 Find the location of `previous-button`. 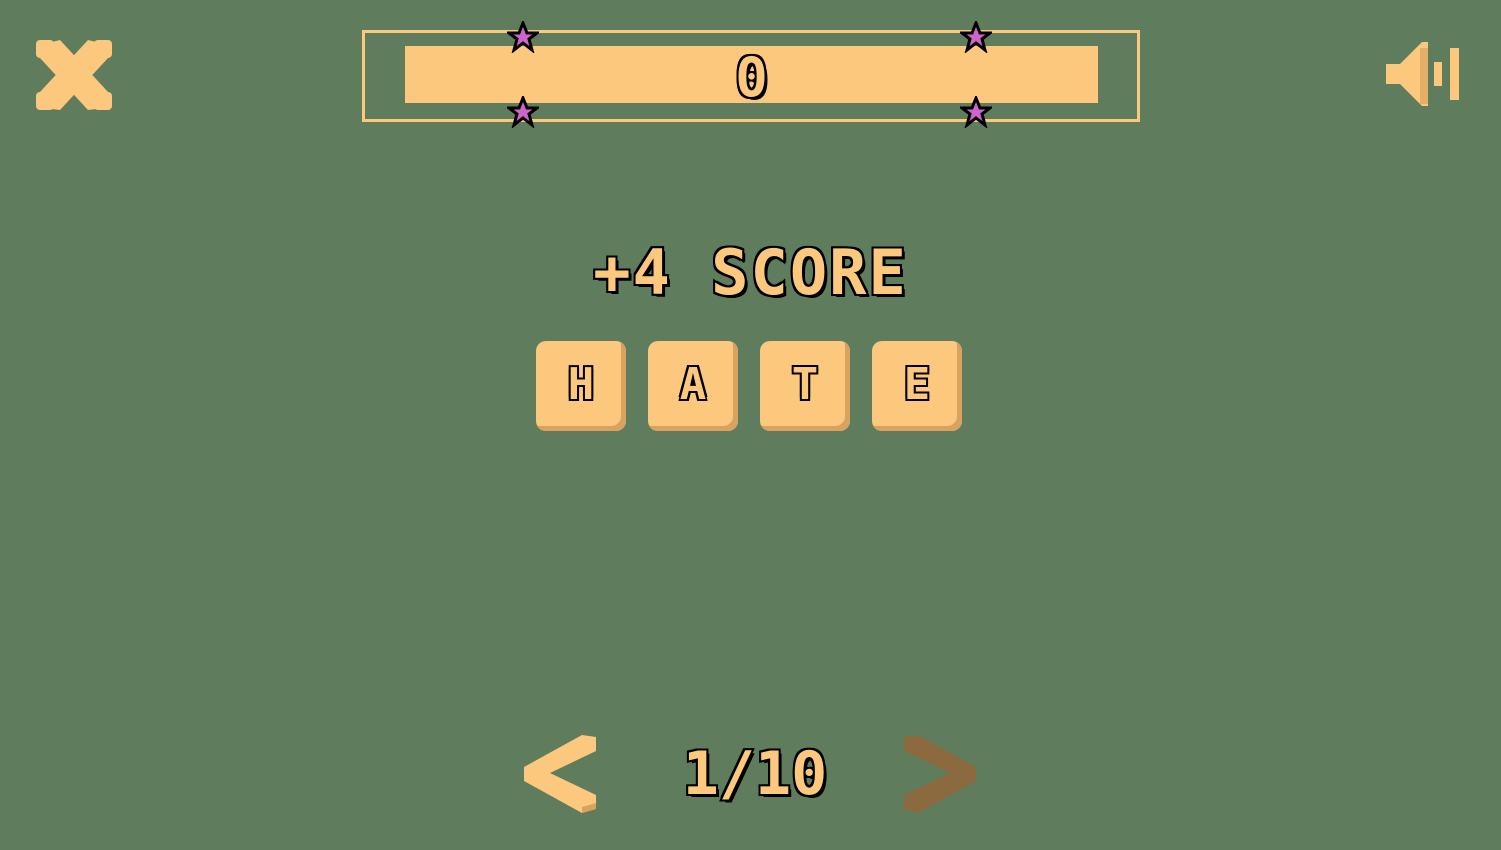

previous-button is located at coordinates (560, 774).